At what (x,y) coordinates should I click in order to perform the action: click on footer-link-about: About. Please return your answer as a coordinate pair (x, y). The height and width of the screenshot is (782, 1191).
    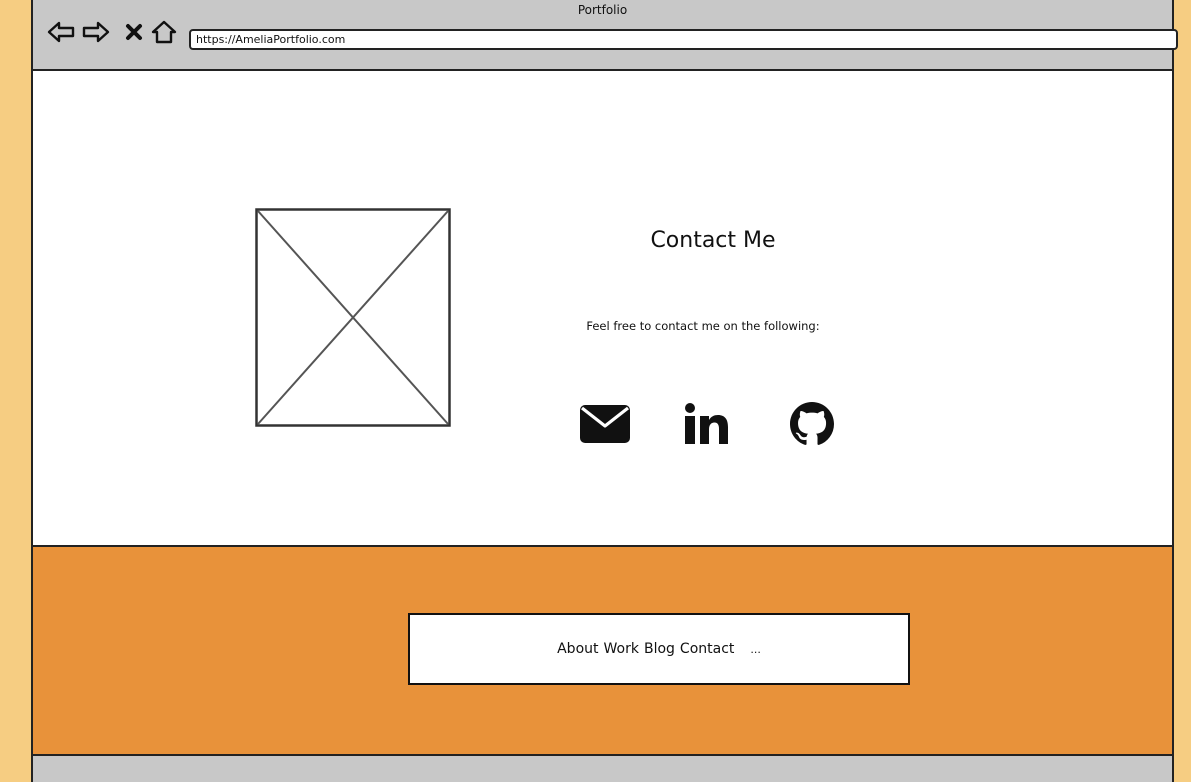
    Looking at the image, I should click on (577, 649).